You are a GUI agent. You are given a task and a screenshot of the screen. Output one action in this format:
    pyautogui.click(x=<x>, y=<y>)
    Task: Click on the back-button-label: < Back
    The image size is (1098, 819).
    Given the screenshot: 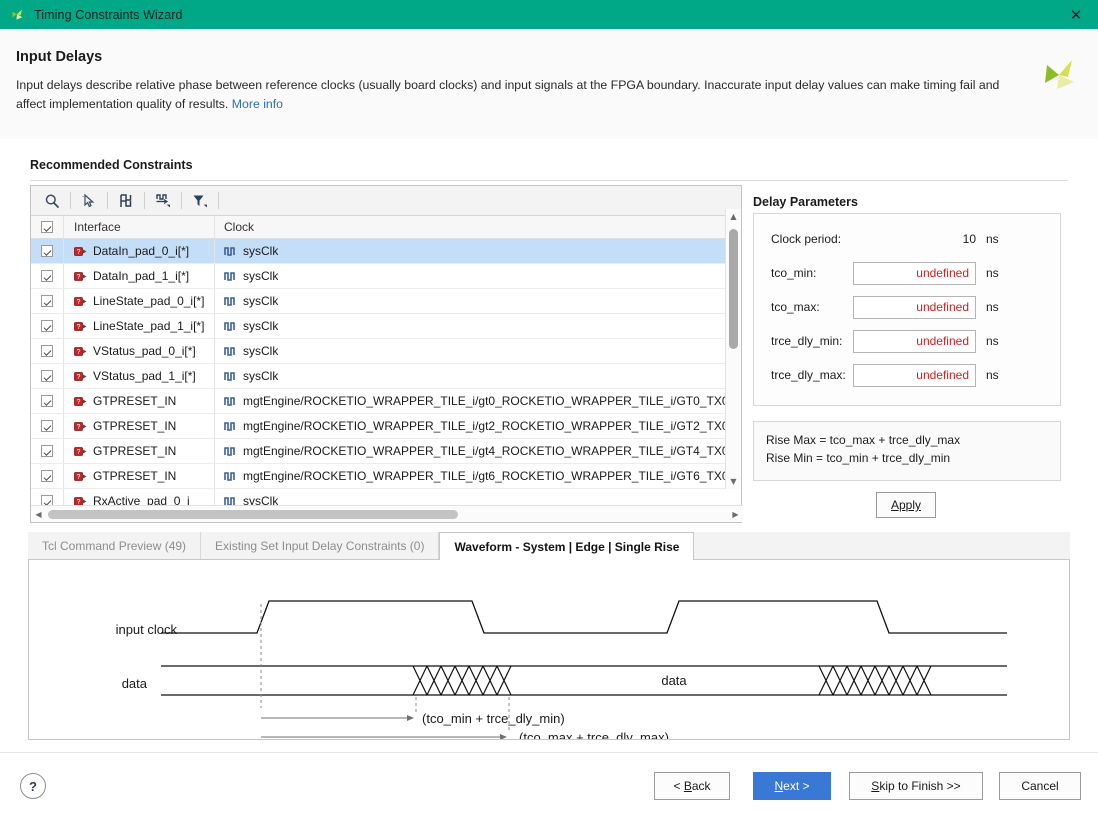 What is the action you would take?
    pyautogui.click(x=692, y=786)
    